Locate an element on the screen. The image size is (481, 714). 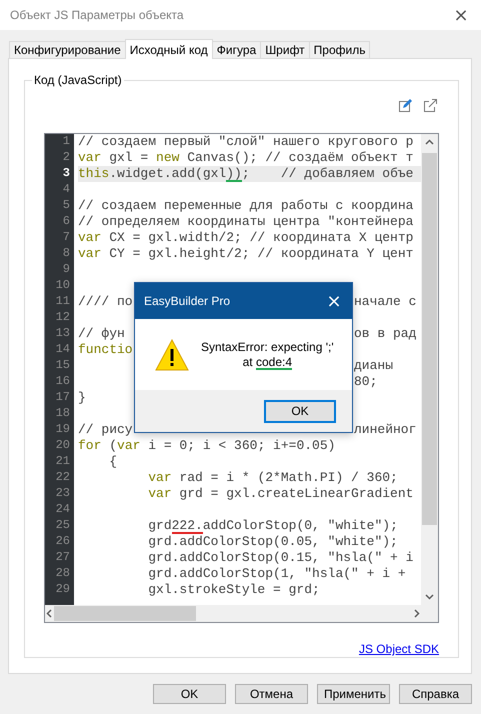
code-line: gxl.strokeStyle = grd; is located at coordinates (233, 590).